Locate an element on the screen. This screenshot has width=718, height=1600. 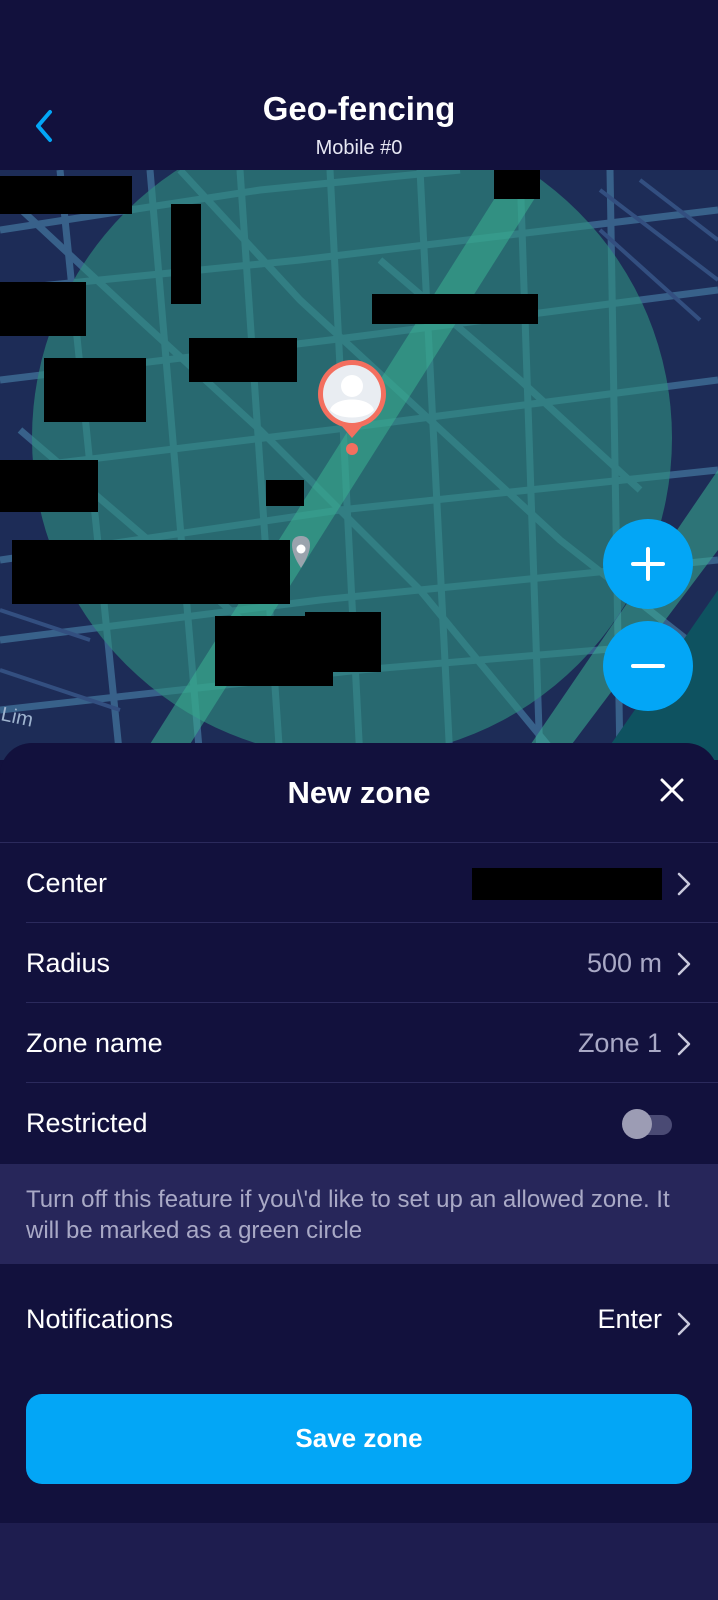
close-button is located at coordinates (672, 790).